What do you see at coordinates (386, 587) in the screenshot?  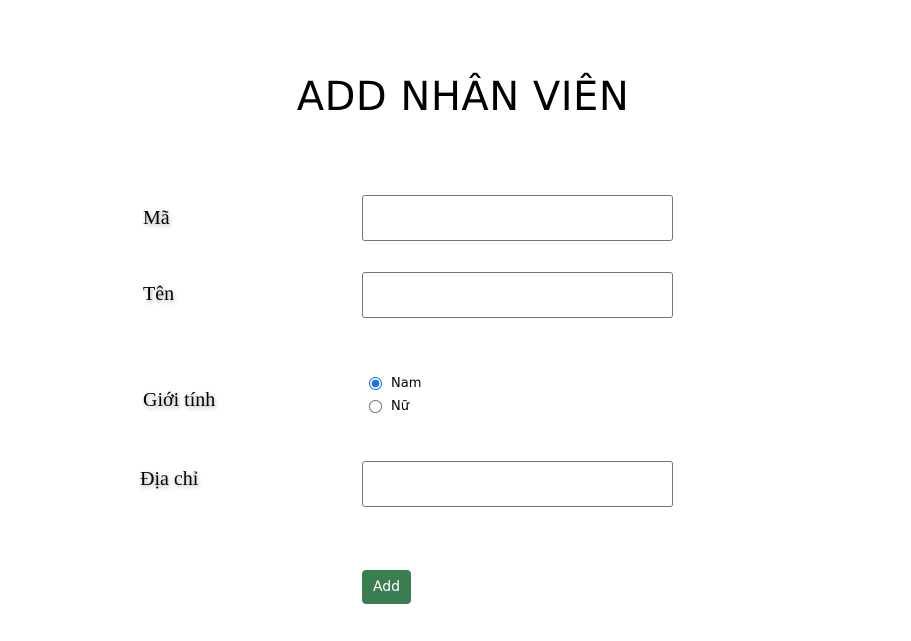 I see `add-button: Add` at bounding box center [386, 587].